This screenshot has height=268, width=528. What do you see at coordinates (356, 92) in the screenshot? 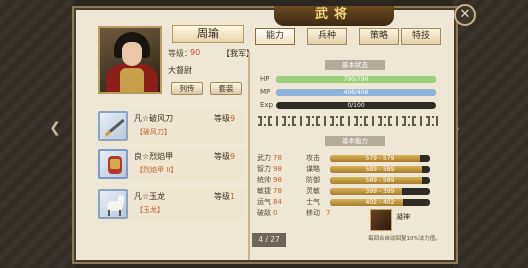
I see `mp-value: 406/406` at bounding box center [356, 92].